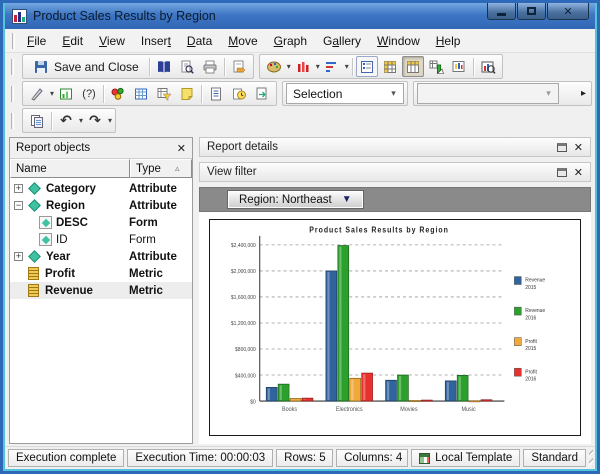 The height and width of the screenshot is (474, 600). Describe the element at coordinates (393, 93) in the screenshot. I see `selection-combo-caret-icon: ▾` at that location.